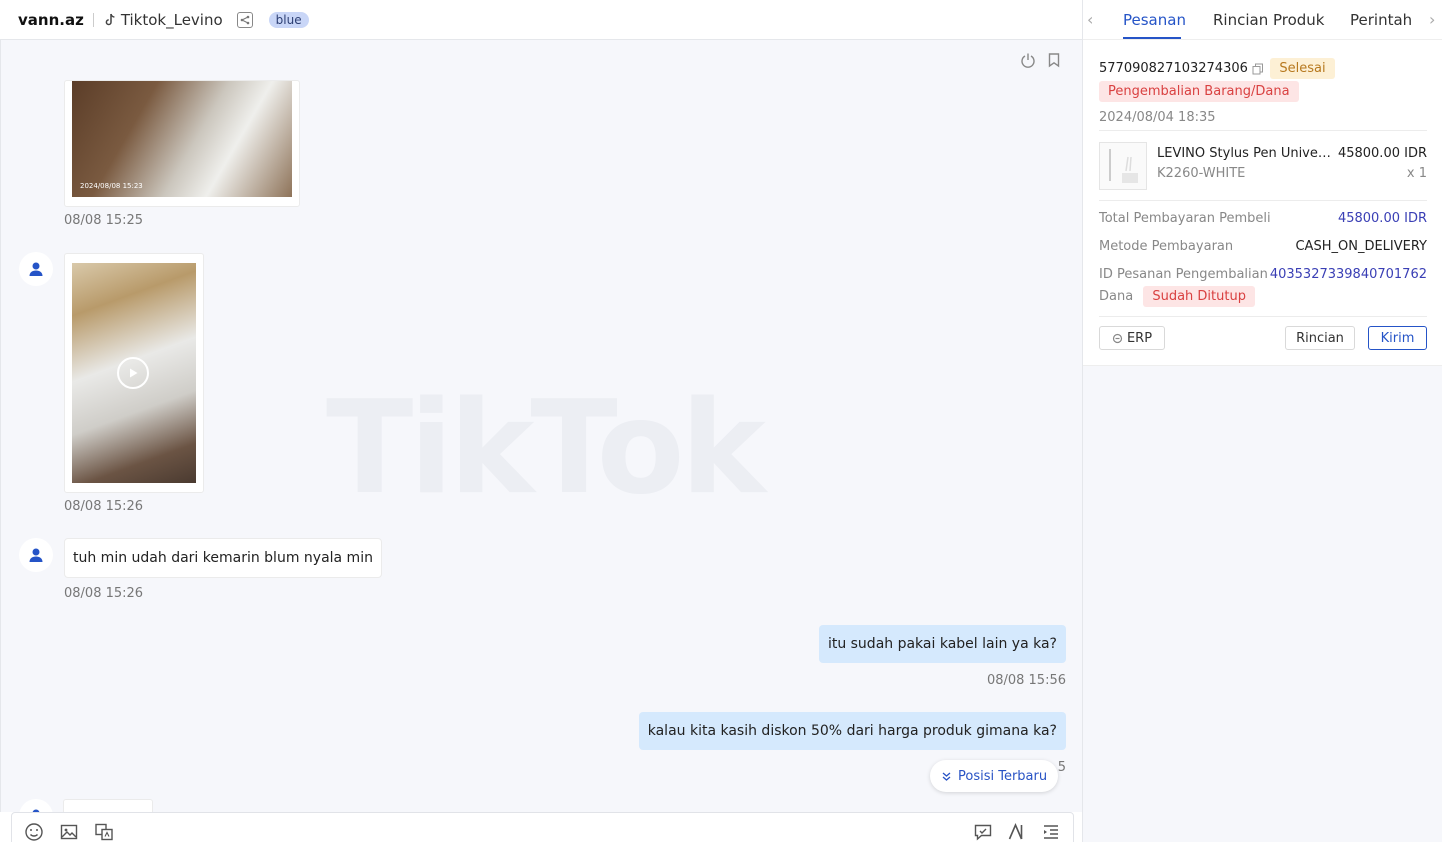  I want to click on product-thumbnail, so click(1123, 166).